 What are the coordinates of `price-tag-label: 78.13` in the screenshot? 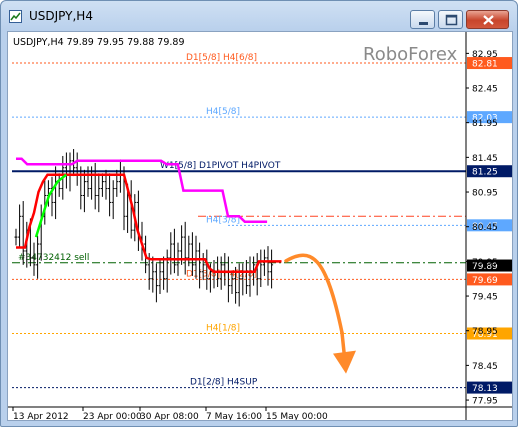 It's located at (485, 389).